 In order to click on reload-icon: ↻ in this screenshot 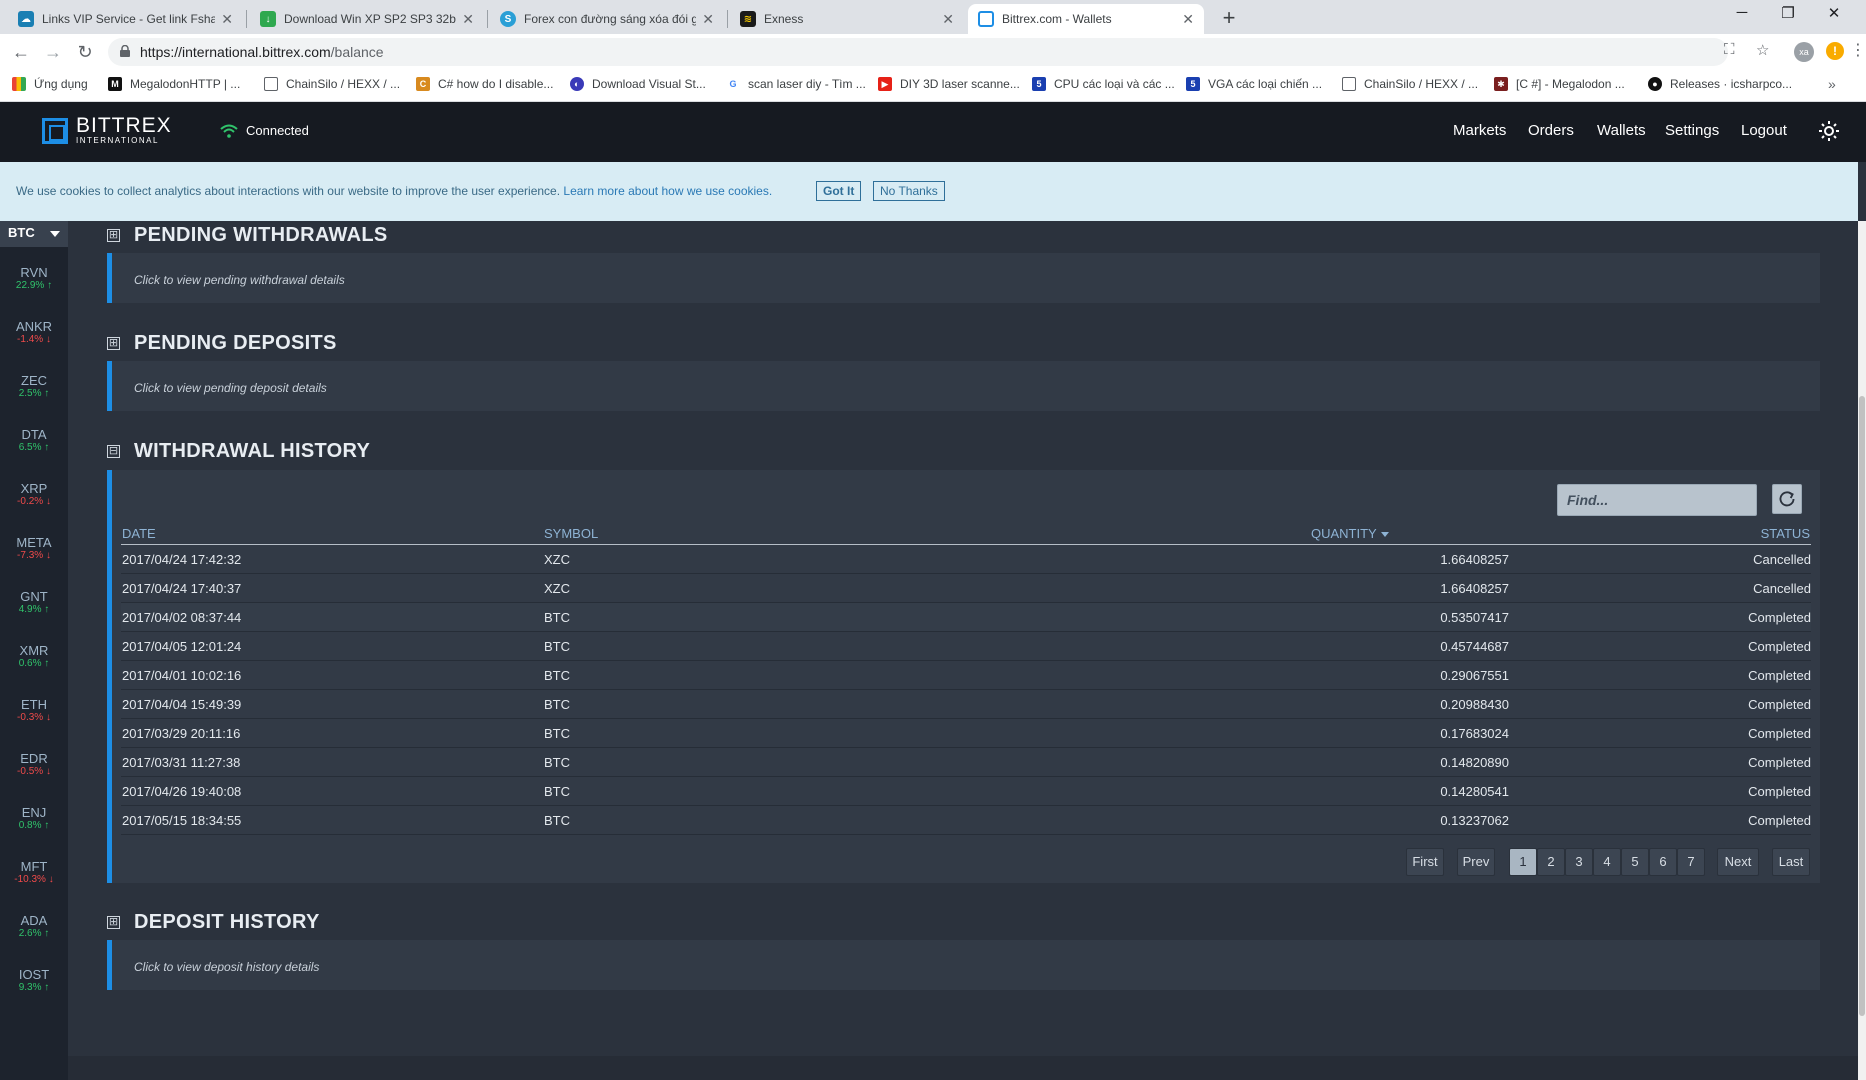, I will do `click(85, 52)`.